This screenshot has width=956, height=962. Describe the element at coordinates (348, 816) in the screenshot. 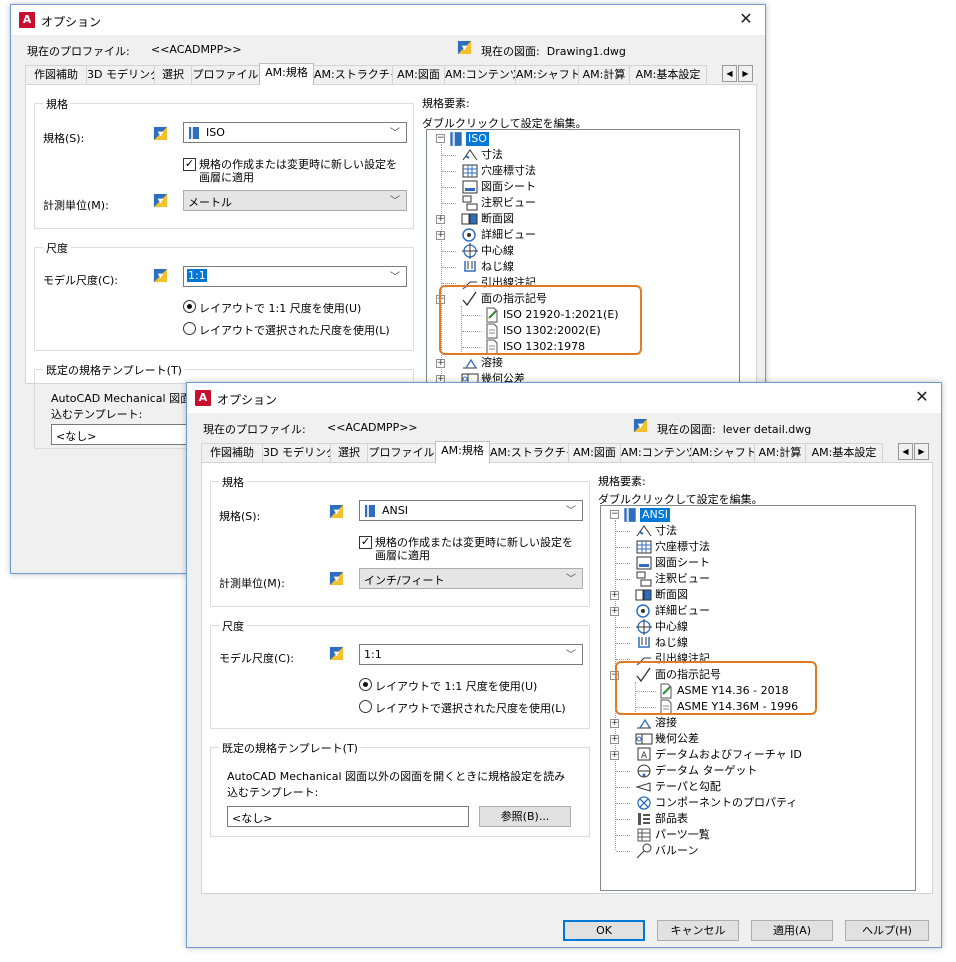

I see `template-input: <なし>` at that location.